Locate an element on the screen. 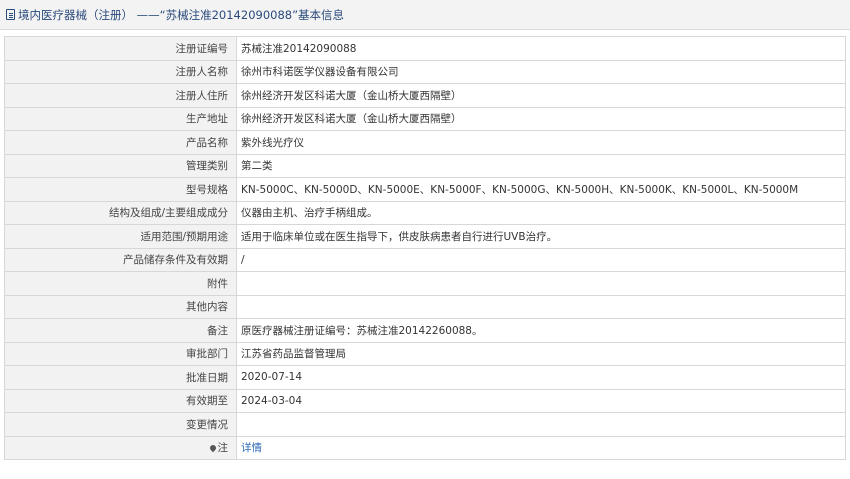  field-label: 批准日期 is located at coordinates (120, 377).